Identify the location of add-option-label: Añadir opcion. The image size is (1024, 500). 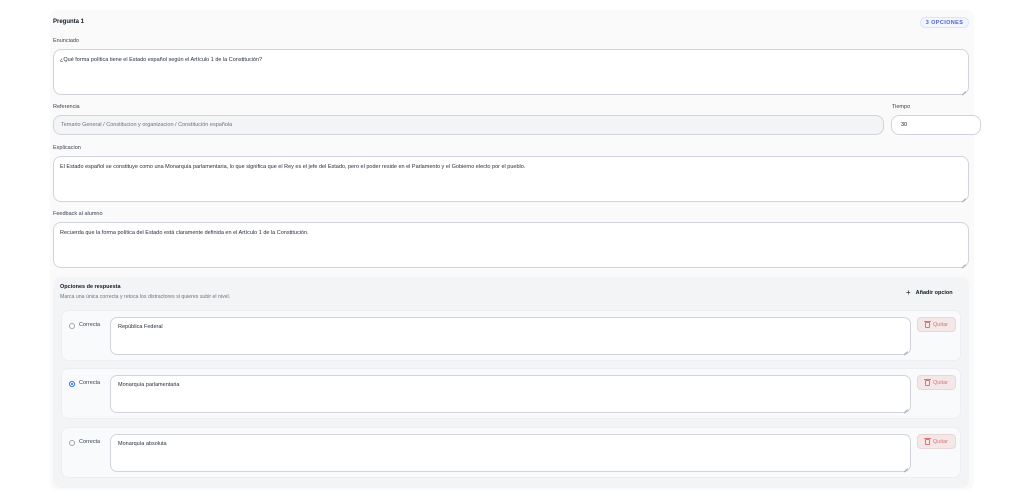
(934, 293).